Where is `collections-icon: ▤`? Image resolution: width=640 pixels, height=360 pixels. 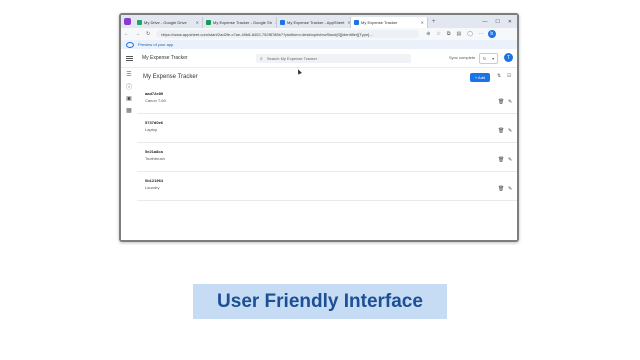
collections-icon: ▤ is located at coordinates (458, 34).